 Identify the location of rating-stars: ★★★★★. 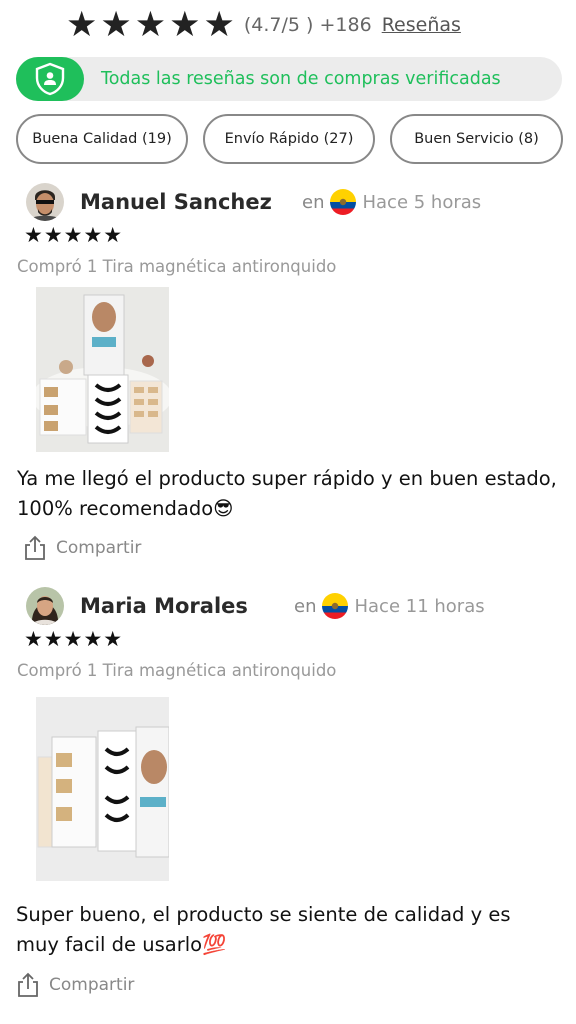
(152, 24).